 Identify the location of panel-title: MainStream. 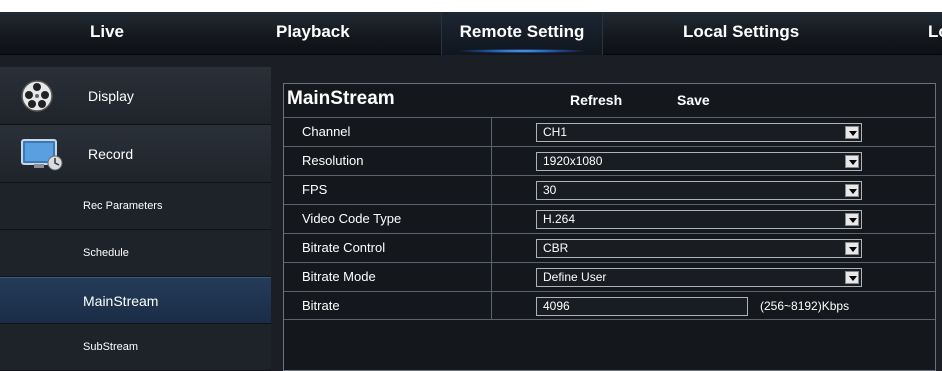
(341, 98).